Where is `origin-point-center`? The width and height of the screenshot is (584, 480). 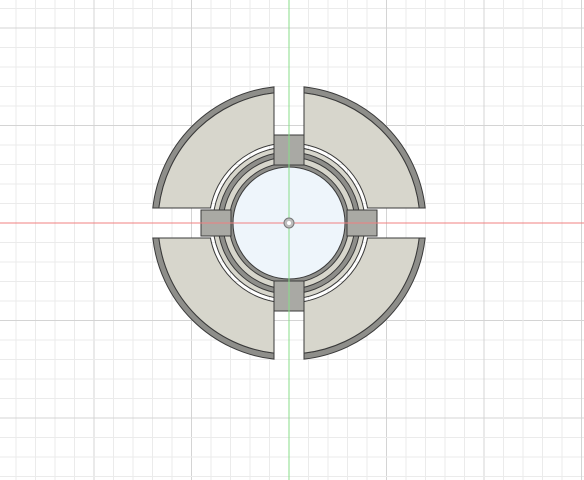 origin-point-center is located at coordinates (289, 223).